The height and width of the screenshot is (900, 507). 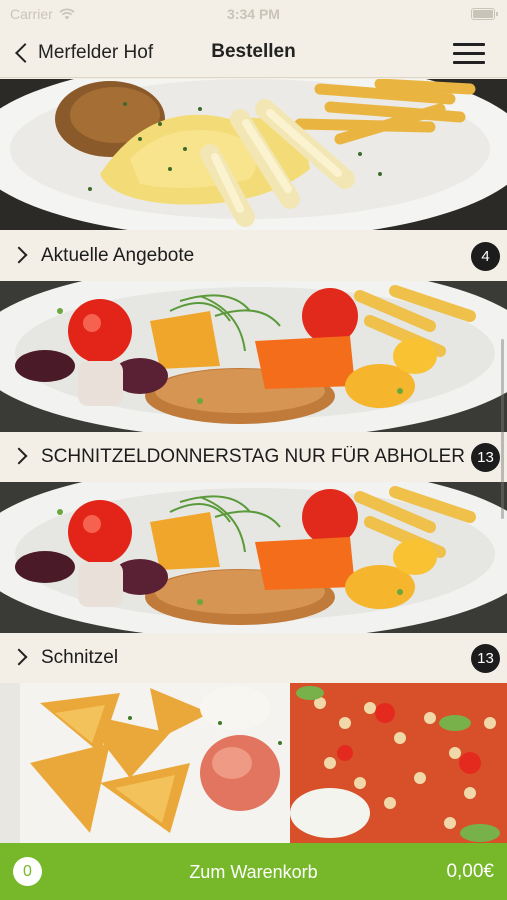 What do you see at coordinates (484, 14) in the screenshot?
I see `battery-icon` at bounding box center [484, 14].